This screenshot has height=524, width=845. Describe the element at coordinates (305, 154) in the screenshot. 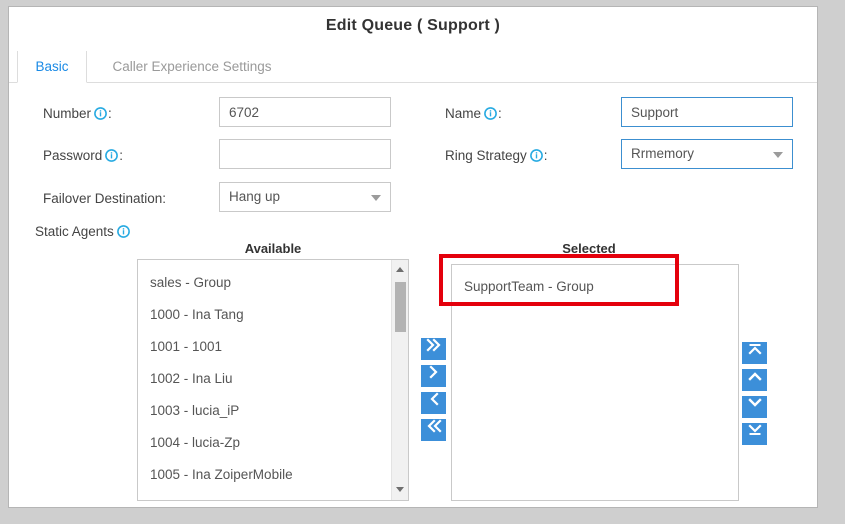

I see `password-input` at that location.